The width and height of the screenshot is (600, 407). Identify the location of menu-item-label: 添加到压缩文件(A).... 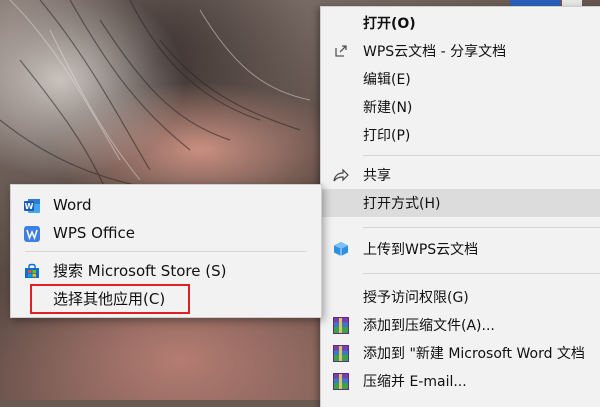
(429, 326).